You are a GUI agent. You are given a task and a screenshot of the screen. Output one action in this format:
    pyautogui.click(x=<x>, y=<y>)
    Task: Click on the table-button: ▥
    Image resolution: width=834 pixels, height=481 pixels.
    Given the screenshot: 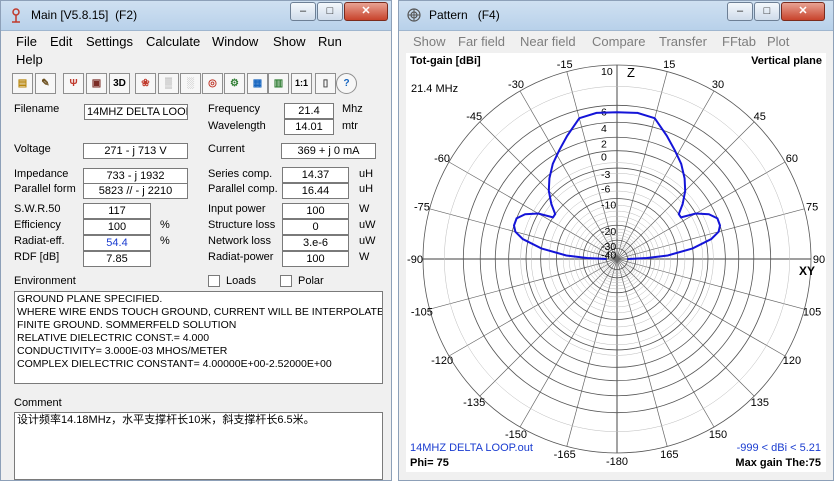 What is the action you would take?
    pyautogui.click(x=278, y=83)
    